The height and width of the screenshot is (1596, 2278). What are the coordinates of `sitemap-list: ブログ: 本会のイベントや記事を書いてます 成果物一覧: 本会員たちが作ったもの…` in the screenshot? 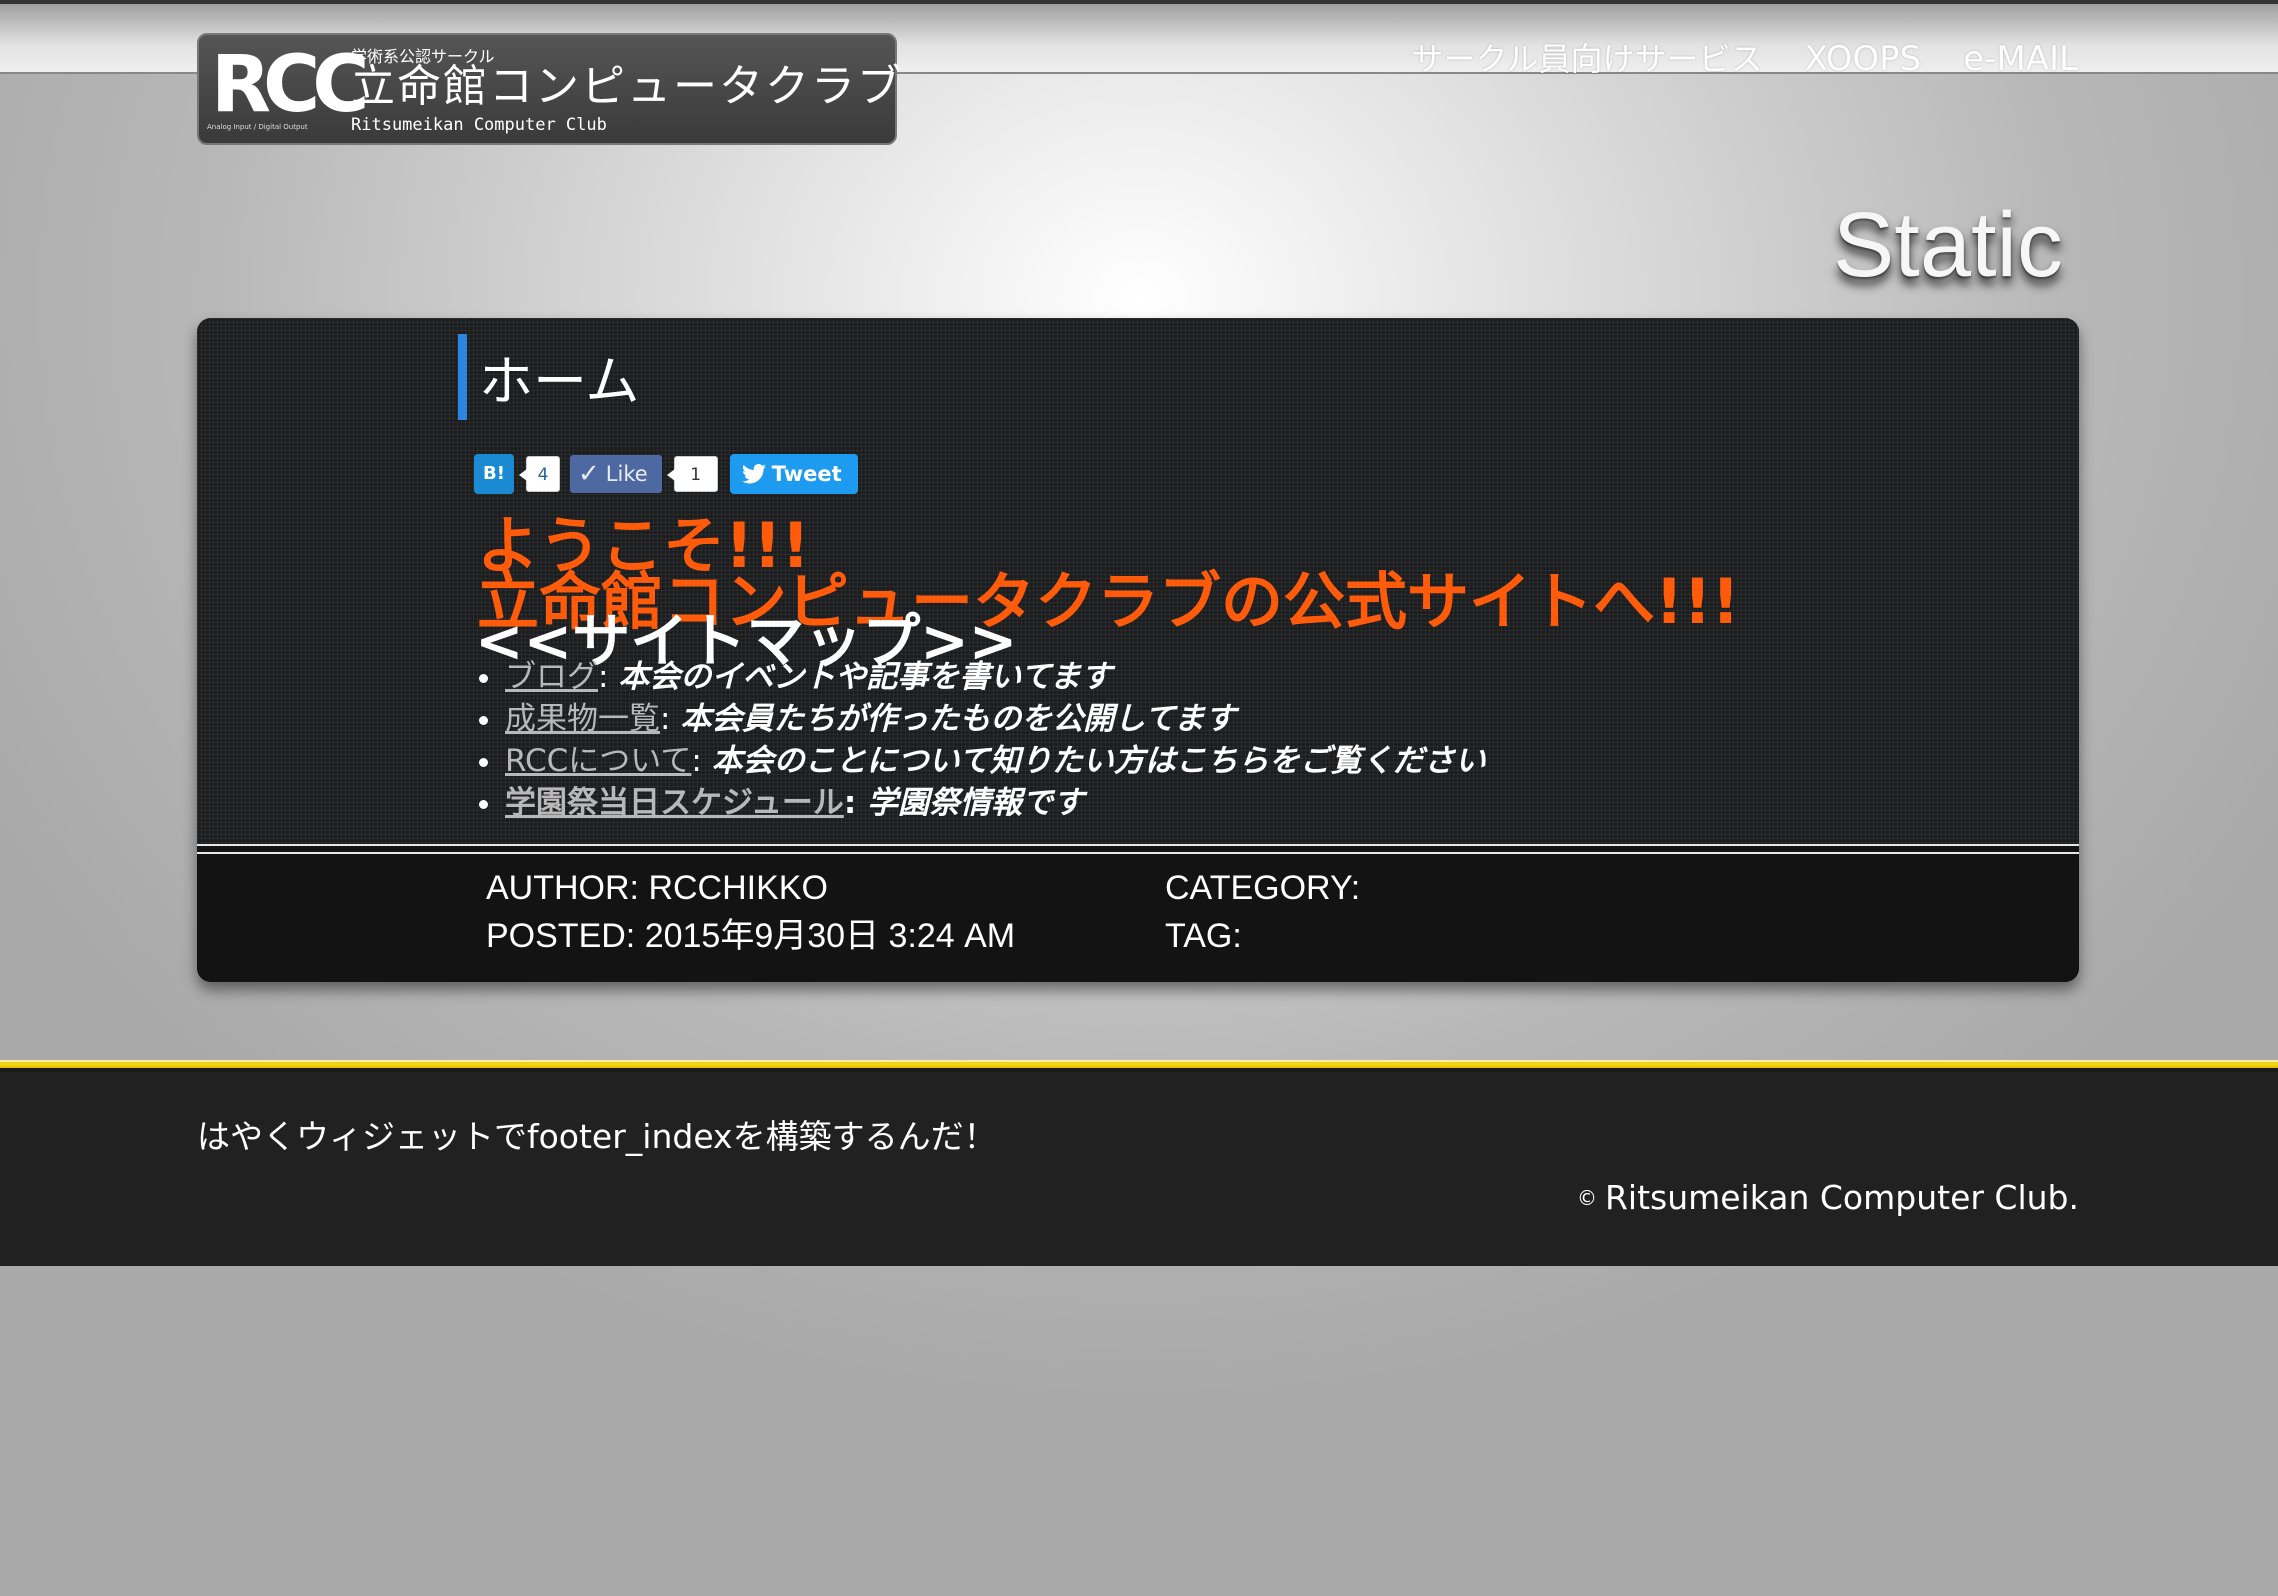 It's located at (982, 740).